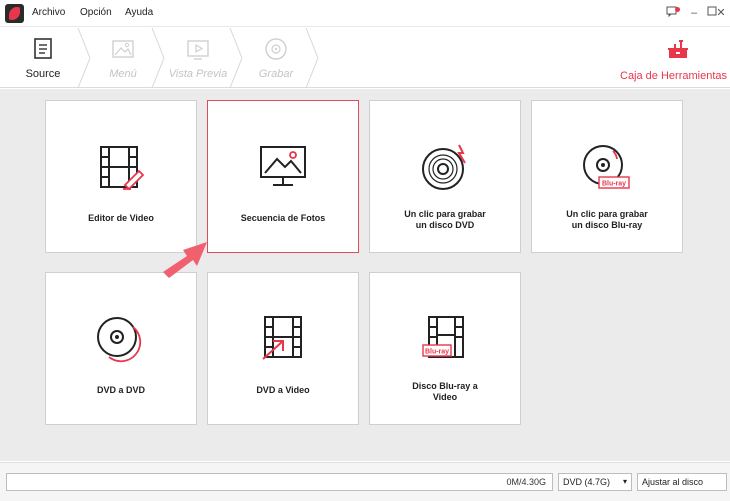 The height and width of the screenshot is (501, 730). I want to click on step-menu: Menú, so click(123, 58).